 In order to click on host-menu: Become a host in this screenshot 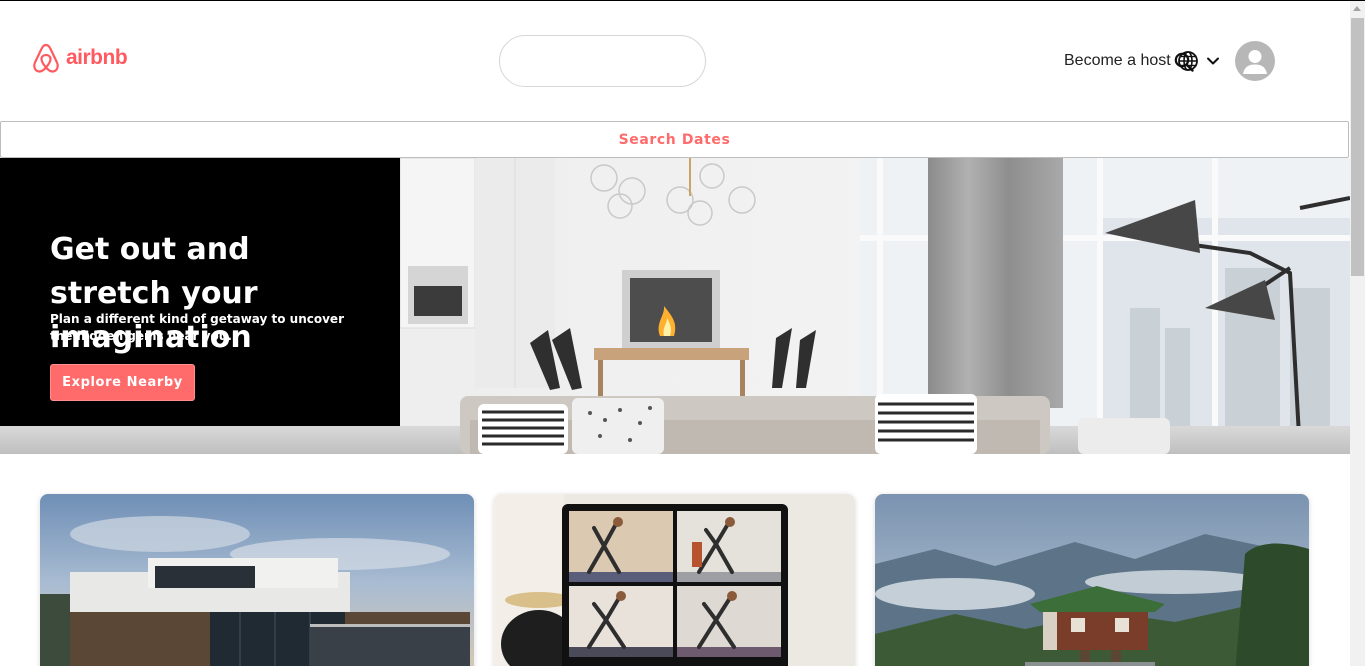, I will do `click(1169, 61)`.